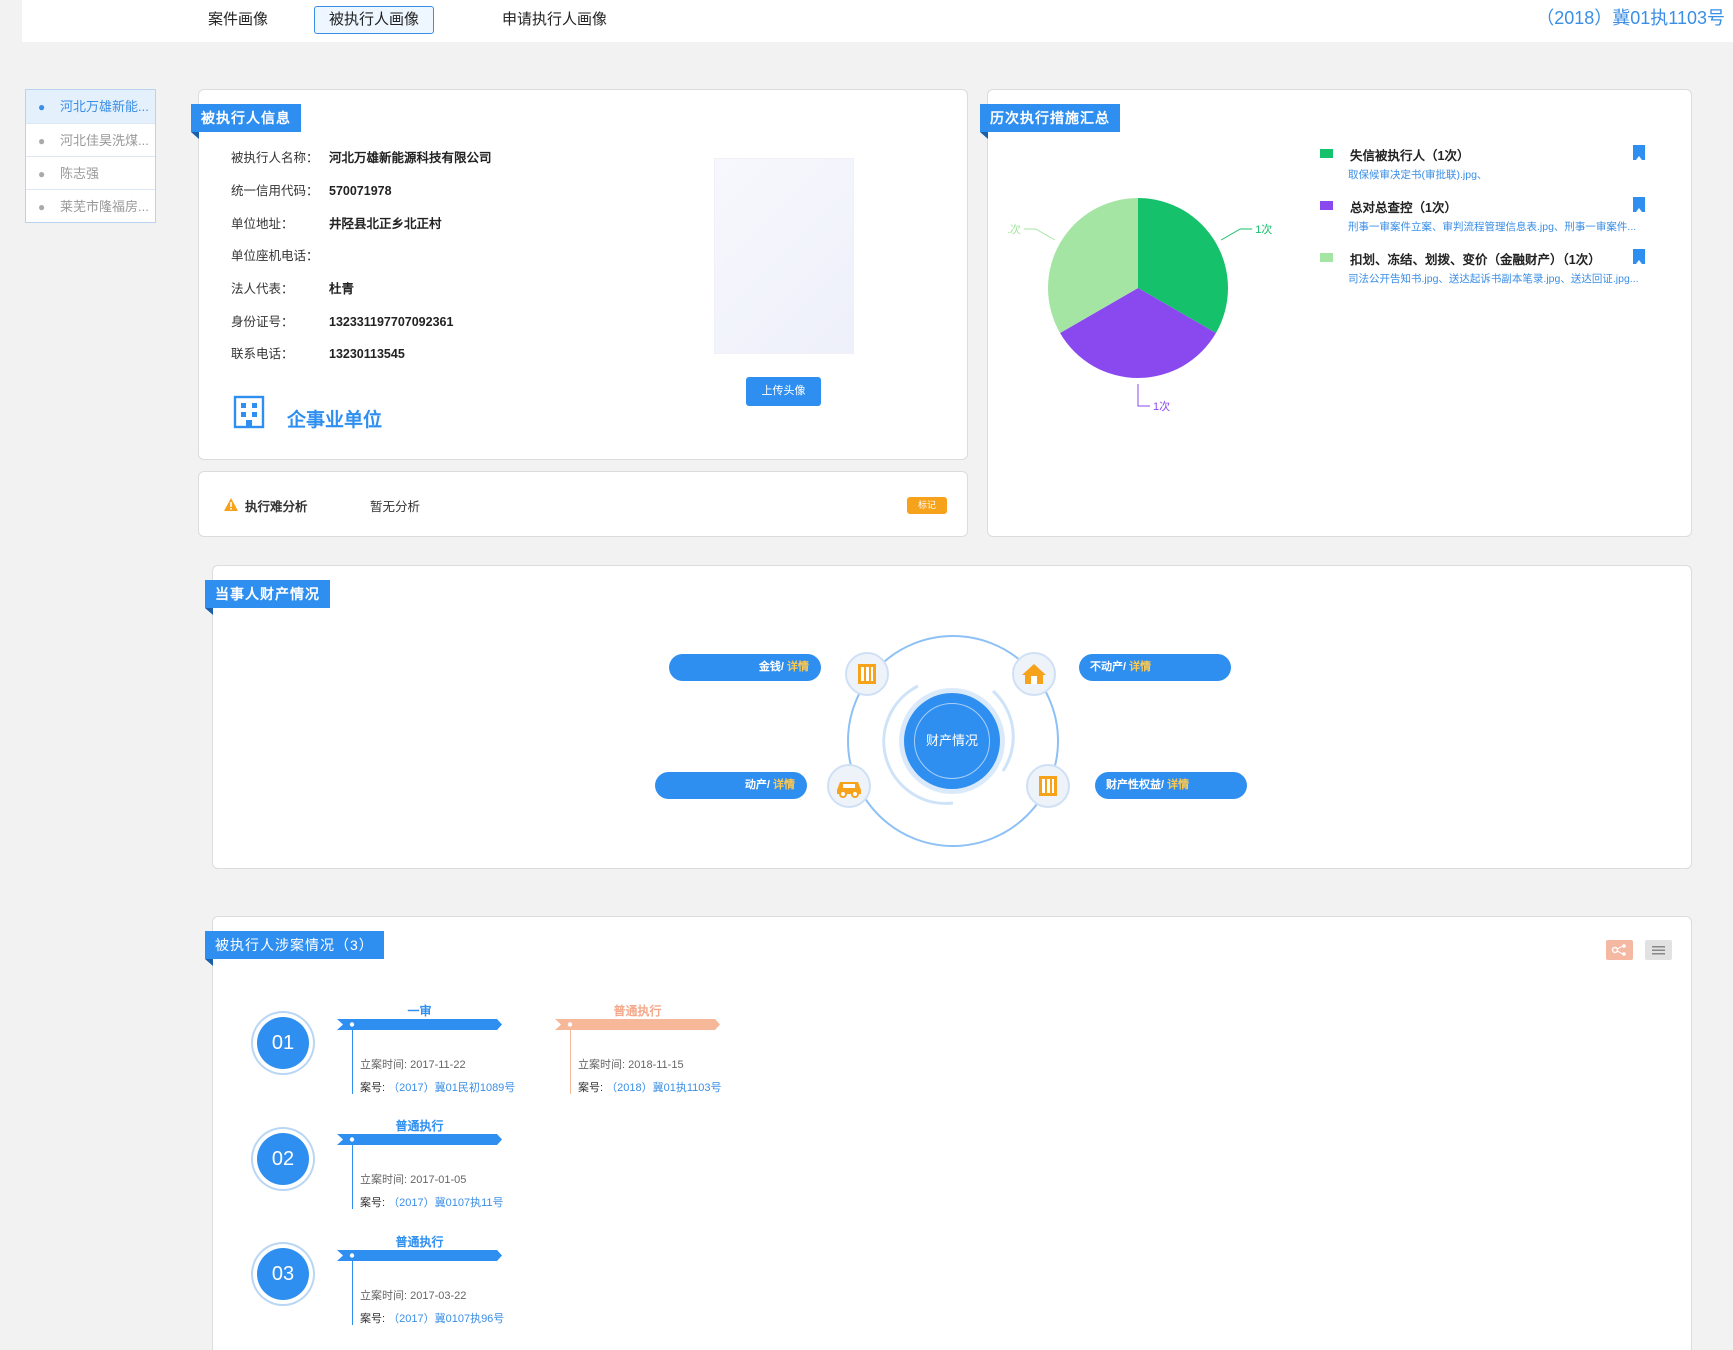 This screenshot has width=1733, height=1350. Describe the element at coordinates (1050, 121) in the screenshot. I see `panel-title: 历次执行措施汇总` at that location.